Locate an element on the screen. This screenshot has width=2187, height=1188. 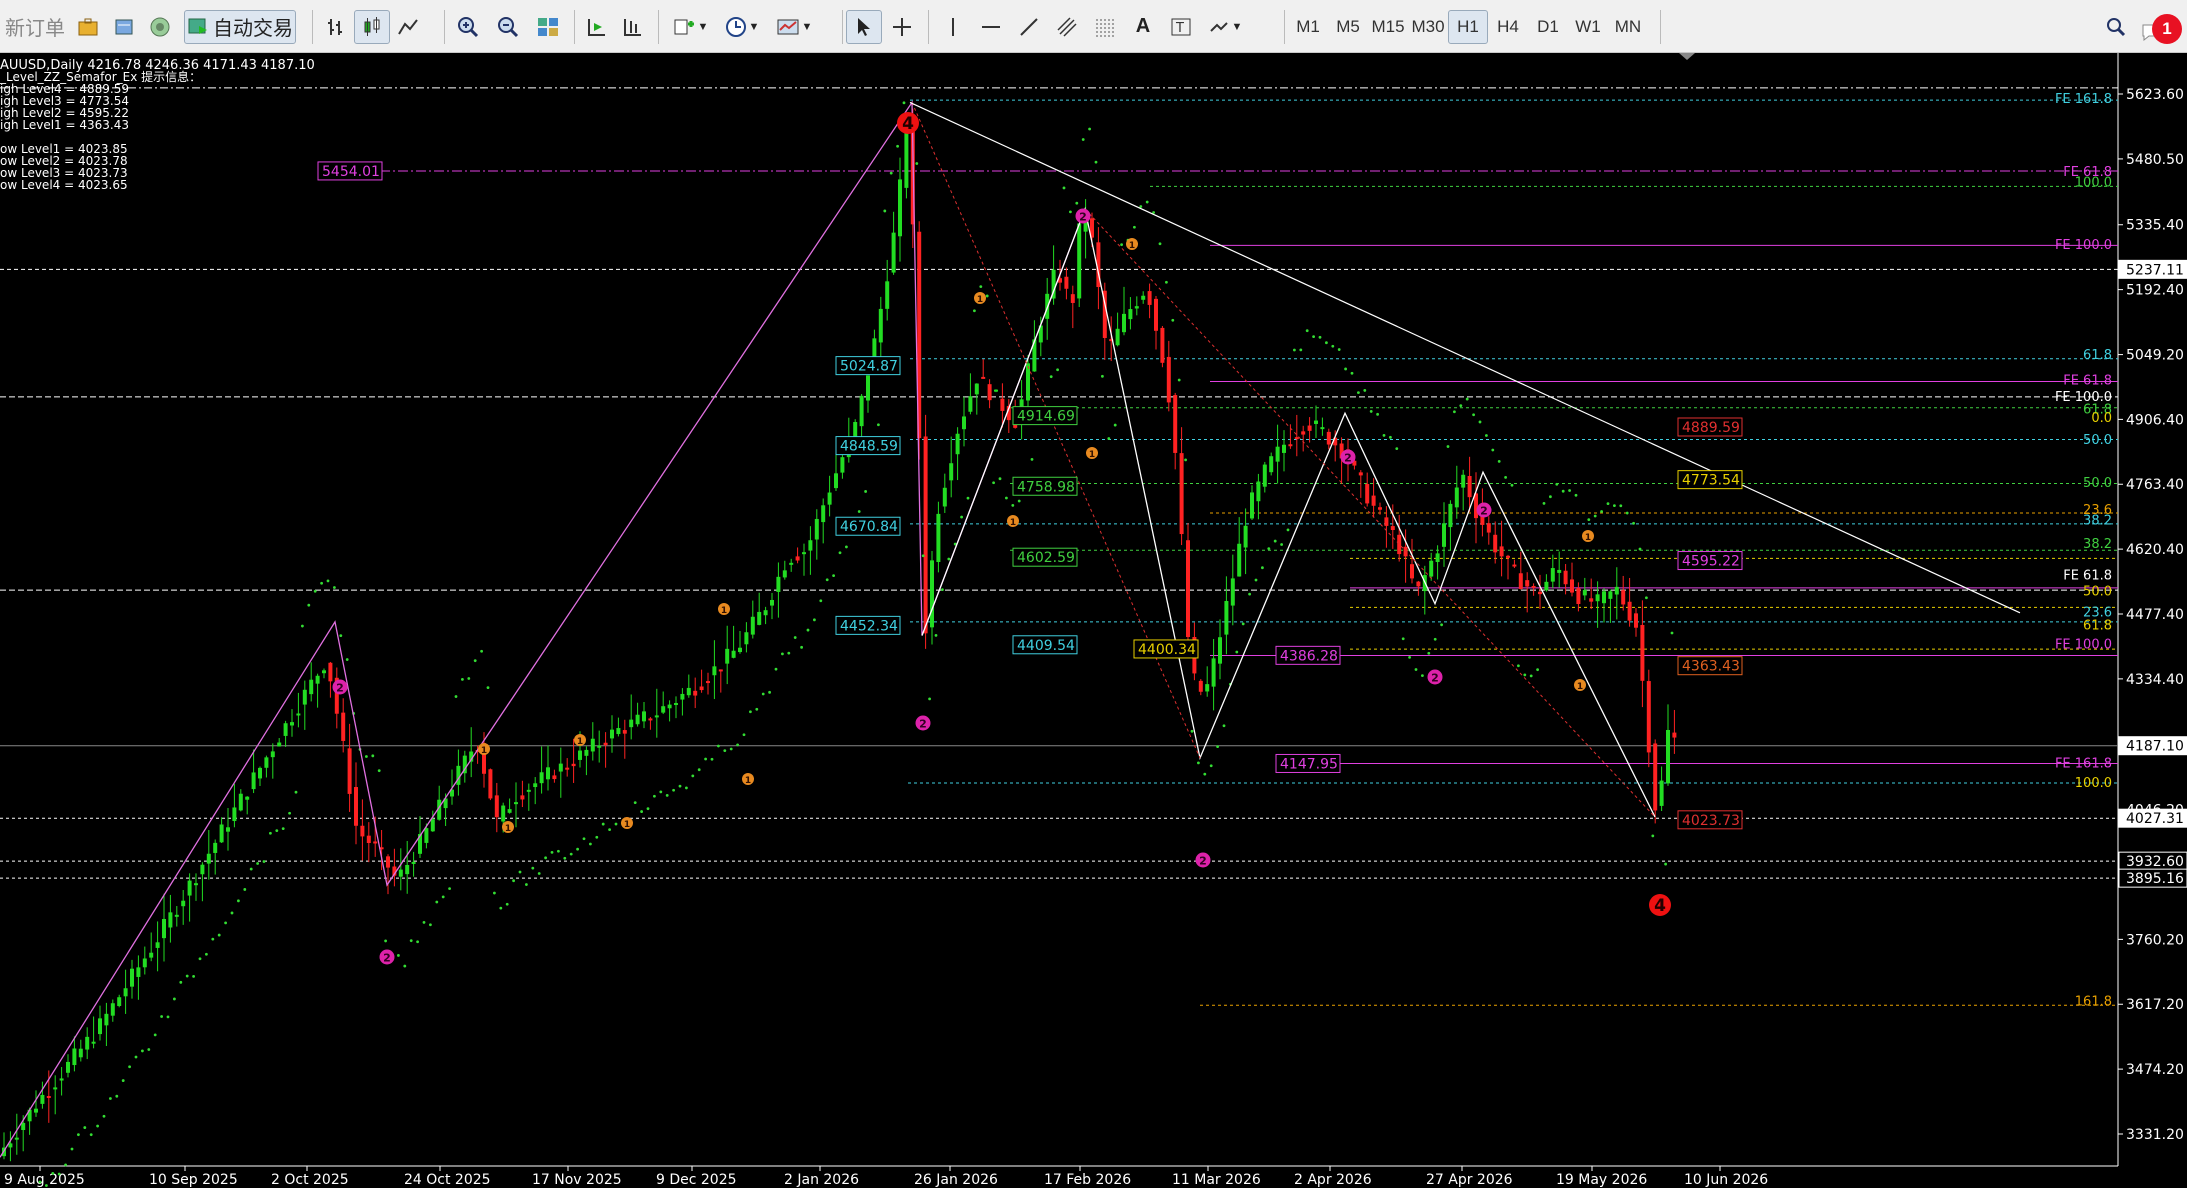
crosshair-icon is located at coordinates (902, 27).